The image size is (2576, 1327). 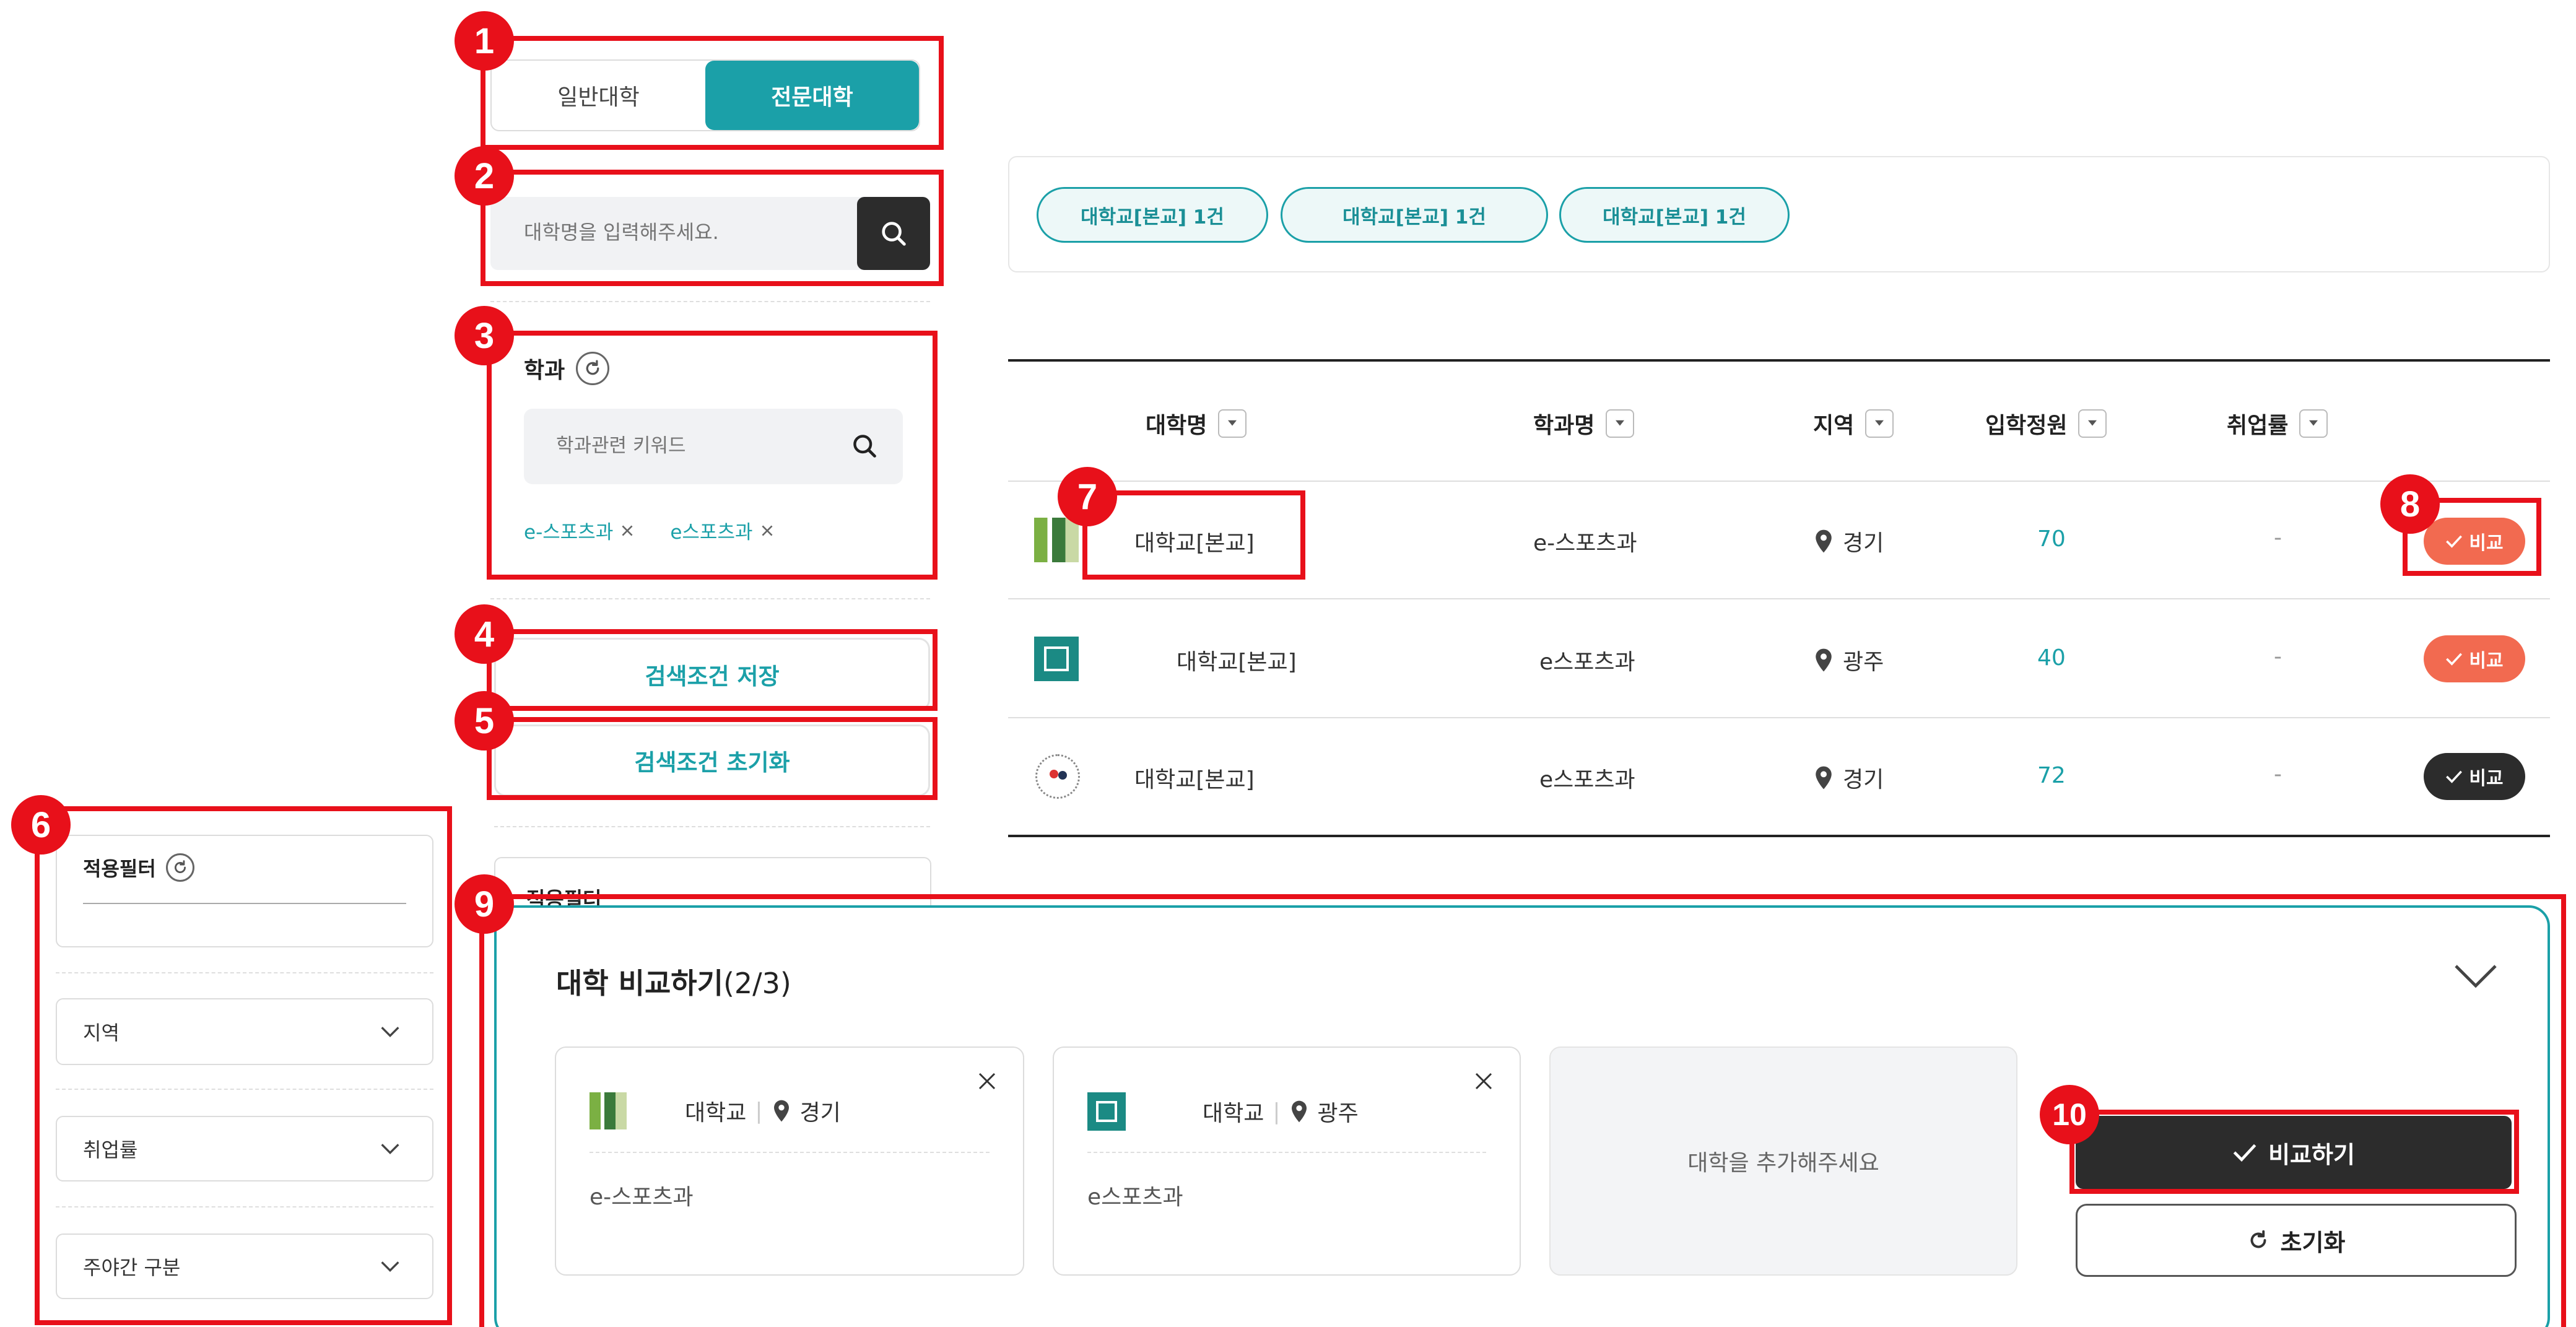 I want to click on table-top-border, so click(x=1779, y=360).